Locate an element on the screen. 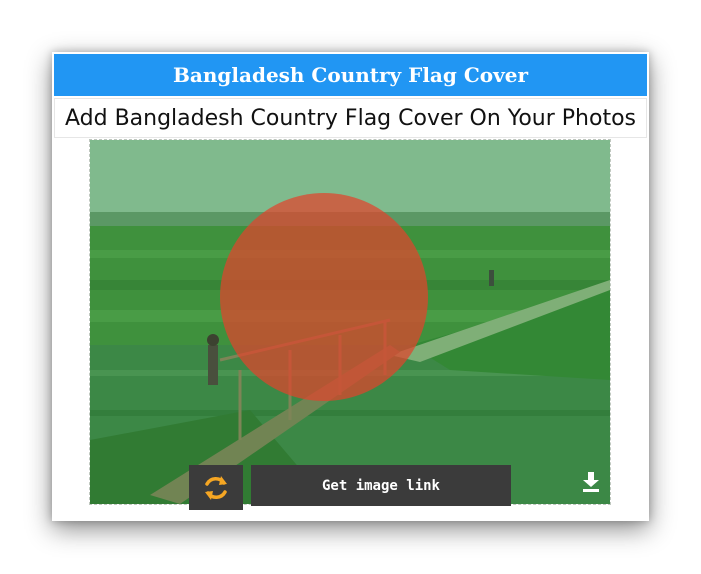  page-title: Bangladesh Country Flag Cover is located at coordinates (350, 75).